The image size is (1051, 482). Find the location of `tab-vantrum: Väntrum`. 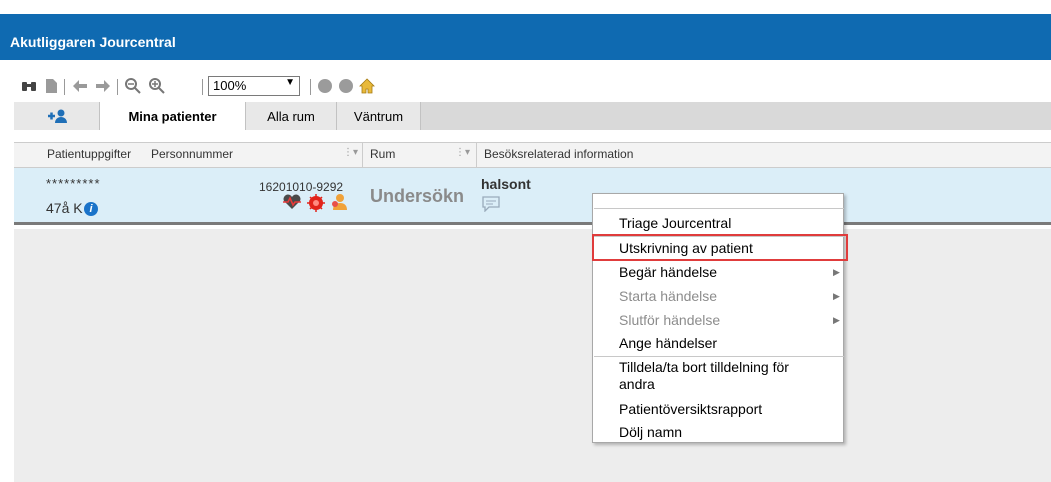

tab-vantrum: Väntrum is located at coordinates (379, 116).